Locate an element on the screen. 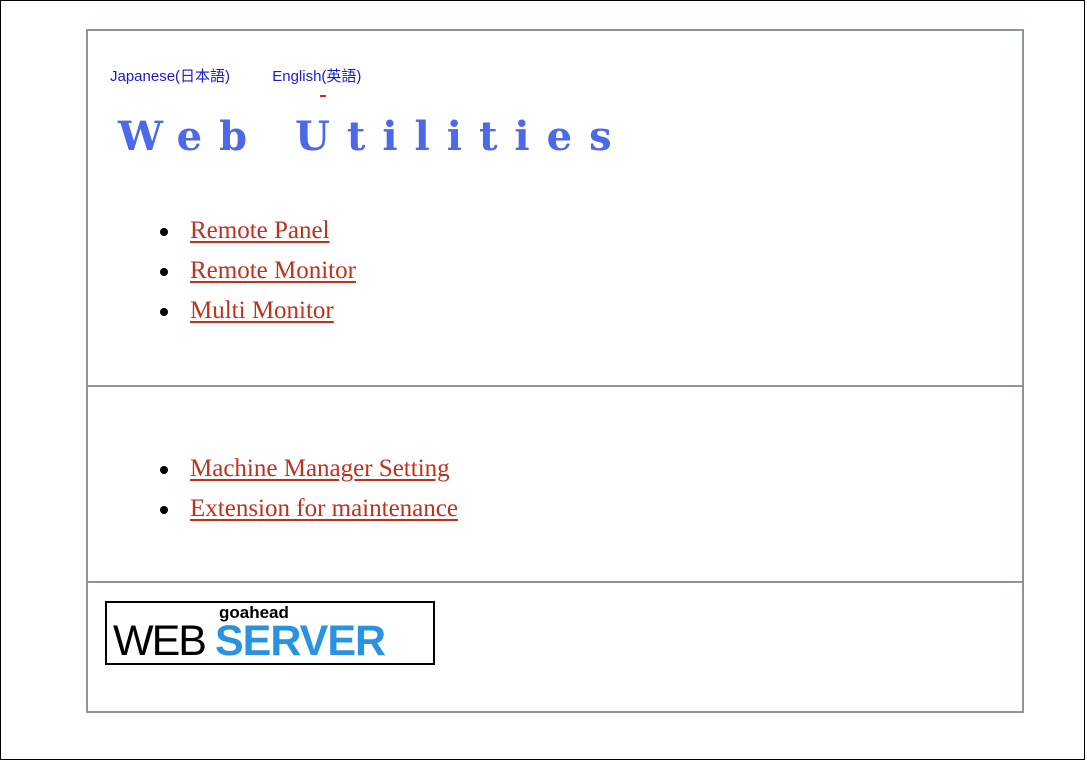 The height and width of the screenshot is (760, 1087). english-link: English(英語) is located at coordinates (316, 76).